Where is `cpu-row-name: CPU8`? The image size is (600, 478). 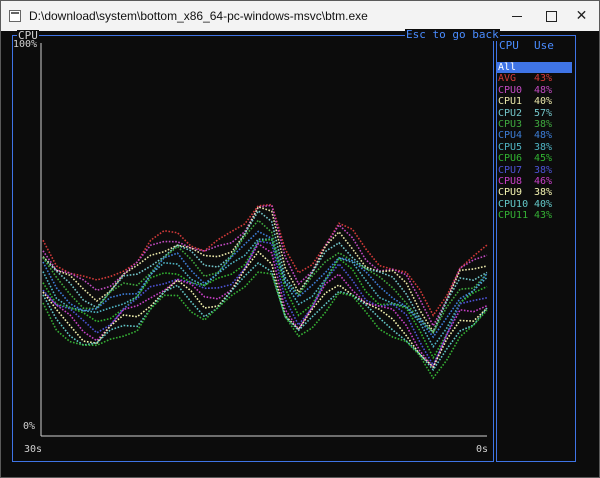 cpu-row-name: CPU8 is located at coordinates (510, 181).